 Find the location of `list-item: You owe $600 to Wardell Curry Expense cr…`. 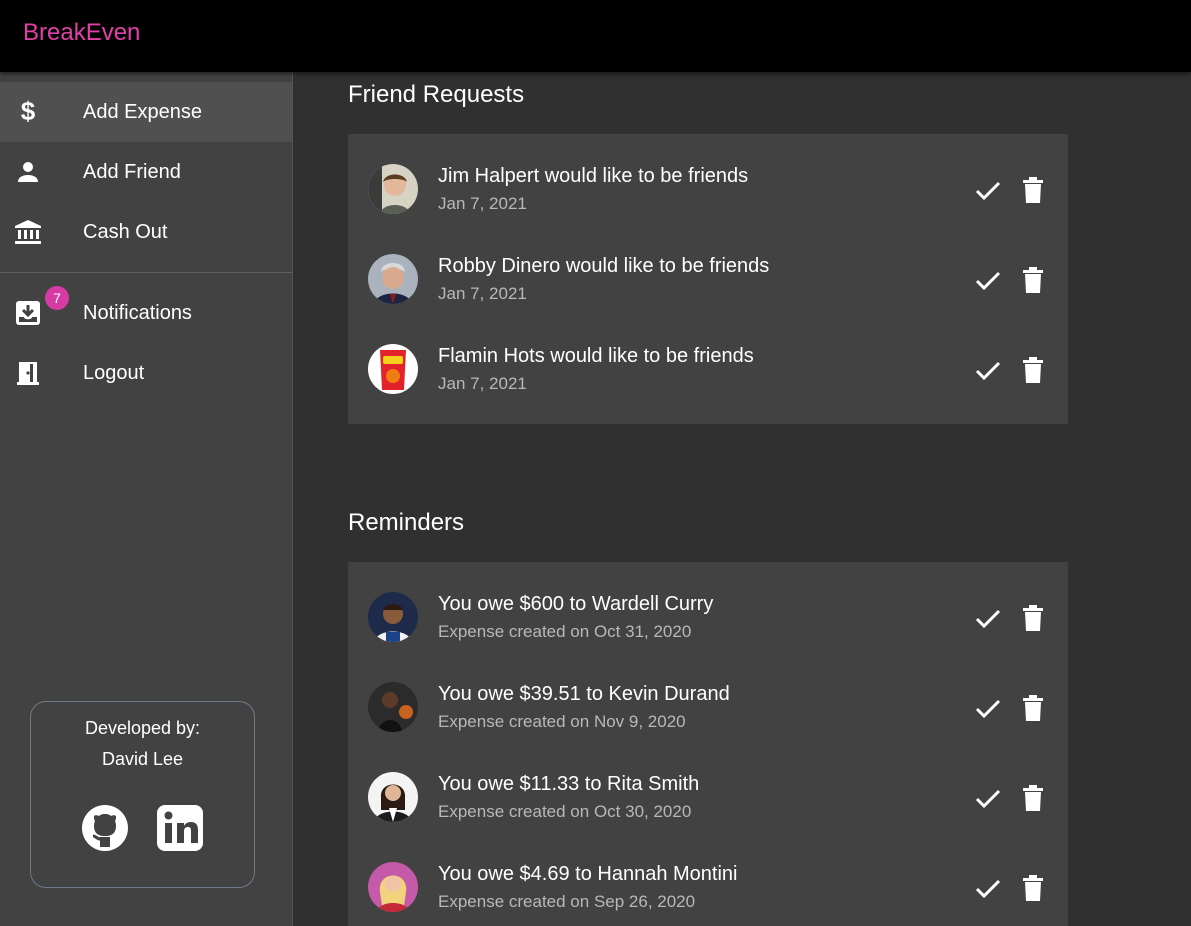

list-item: You owe $600 to Wardell Curry Expense cr… is located at coordinates (708, 607).